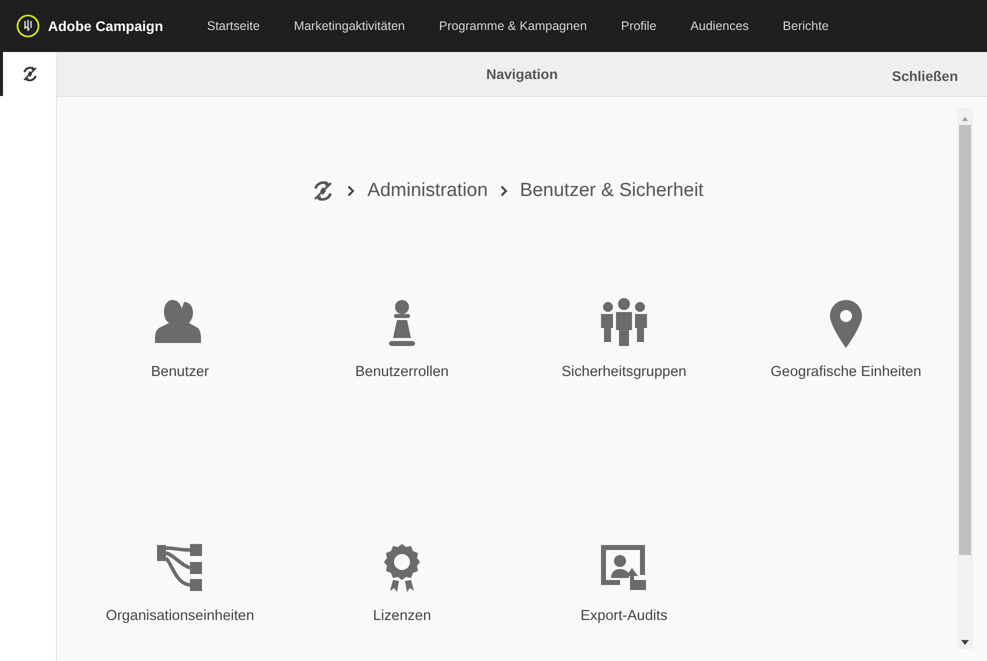 This screenshot has width=987, height=661. What do you see at coordinates (522, 74) in the screenshot?
I see `panel-title: Navigation` at bounding box center [522, 74].